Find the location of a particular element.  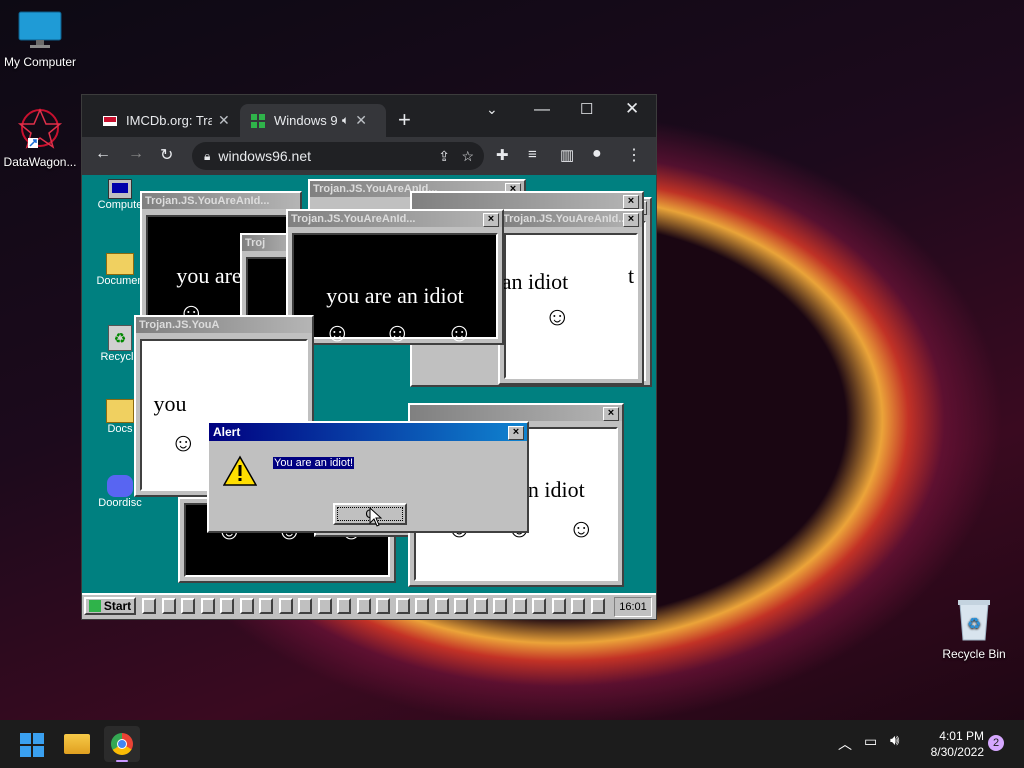

address-bar: 🔒︎ windows96.net ⇪ ☆ is located at coordinates (338, 156).